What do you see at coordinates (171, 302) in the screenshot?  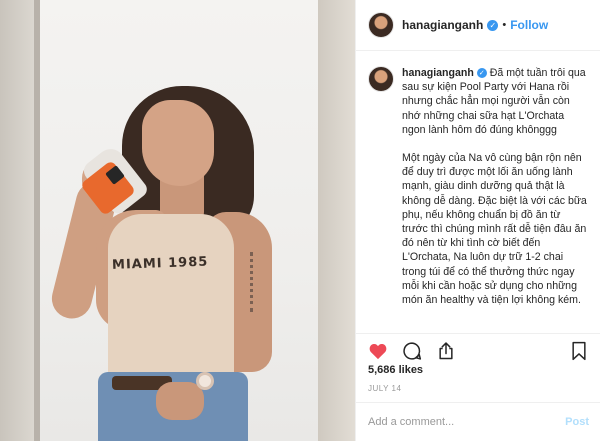 I see `photo-tank-top` at bounding box center [171, 302].